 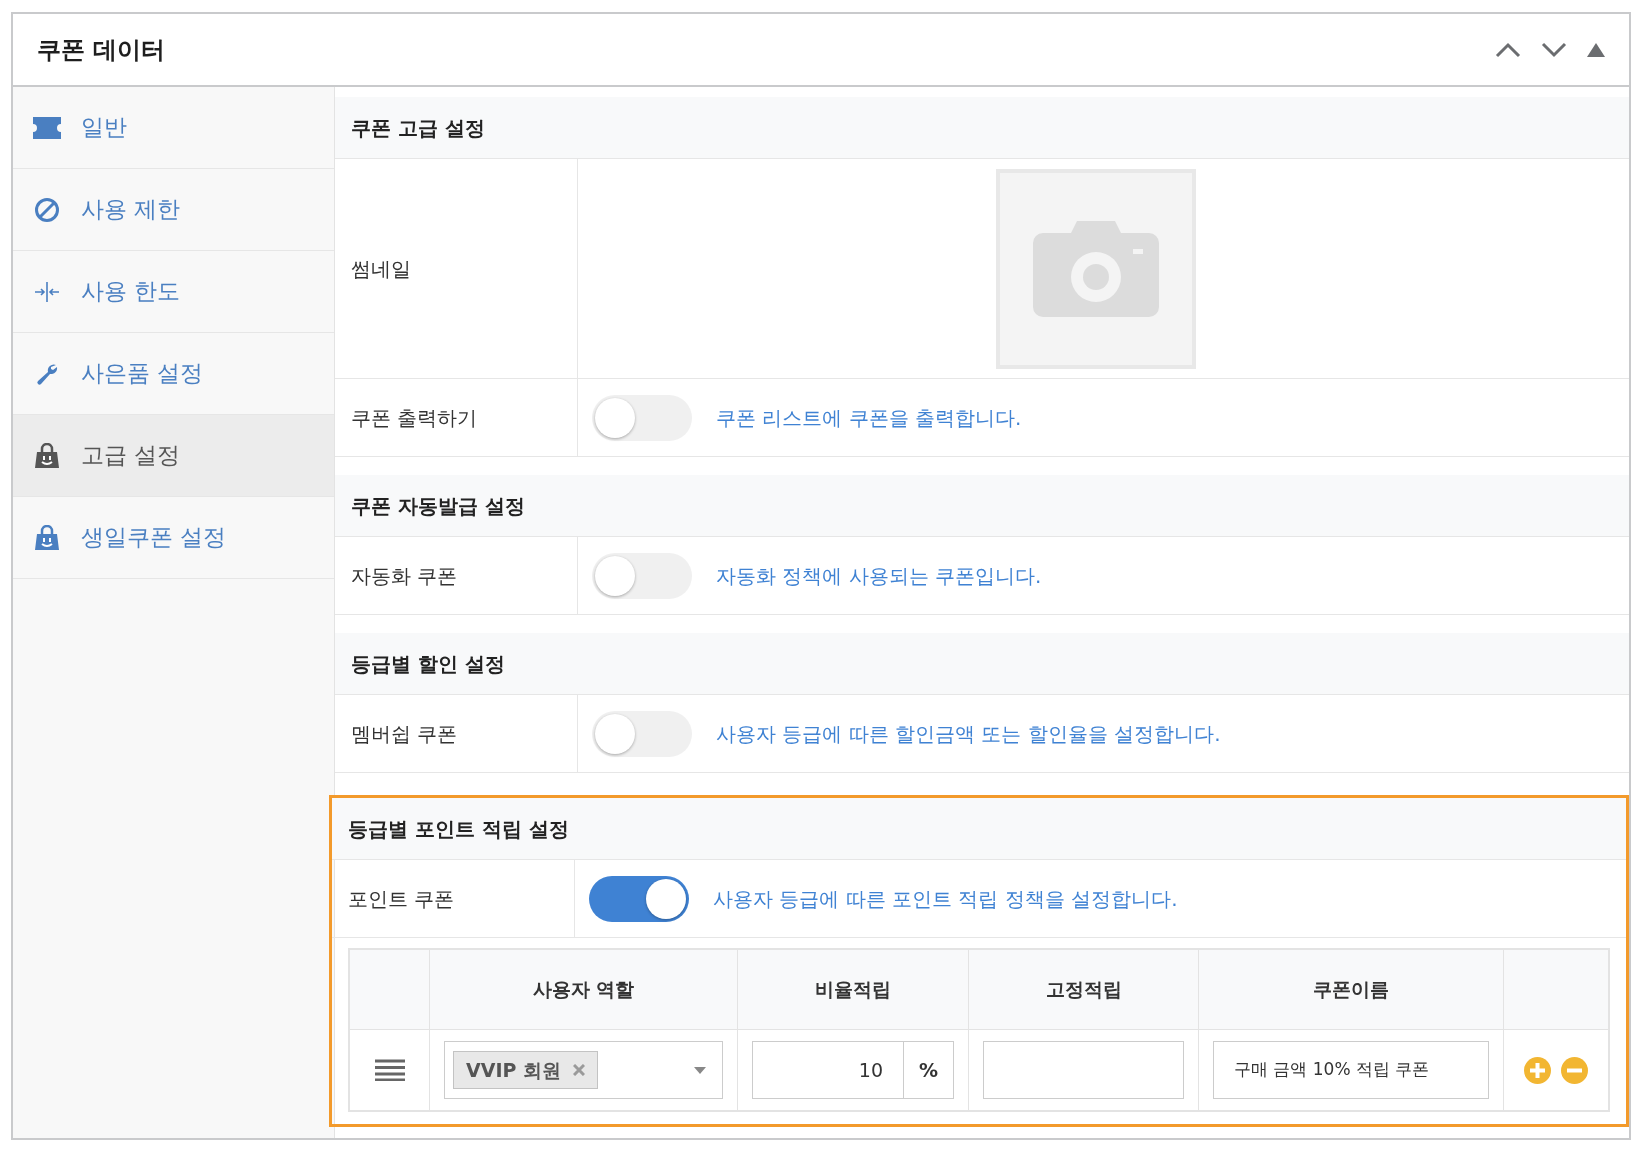 What do you see at coordinates (404, 734) in the screenshot?
I see `field-label: 멤버쉽 쿠폰` at bounding box center [404, 734].